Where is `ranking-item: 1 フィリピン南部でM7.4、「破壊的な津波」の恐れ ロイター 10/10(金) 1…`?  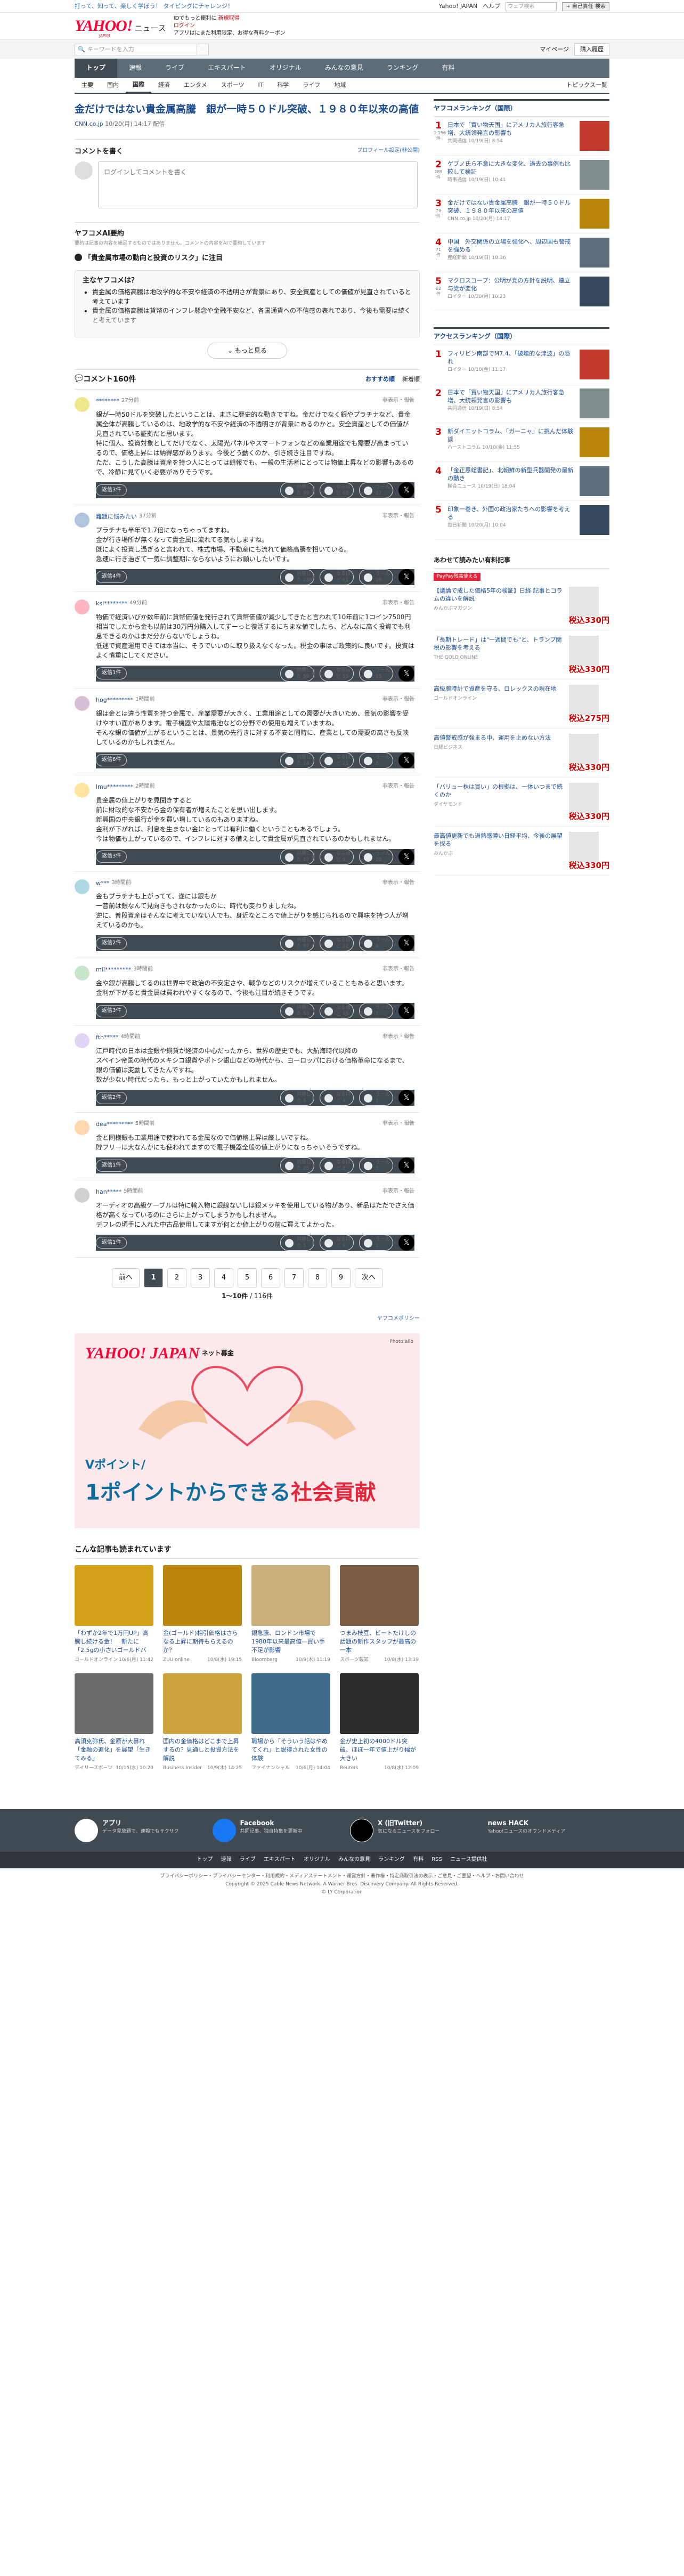 ranking-item: 1 フィリピン南部でM7.4、「破壊的な津波」の恐れ ロイター 10/10(金) 1… is located at coordinates (521, 364).